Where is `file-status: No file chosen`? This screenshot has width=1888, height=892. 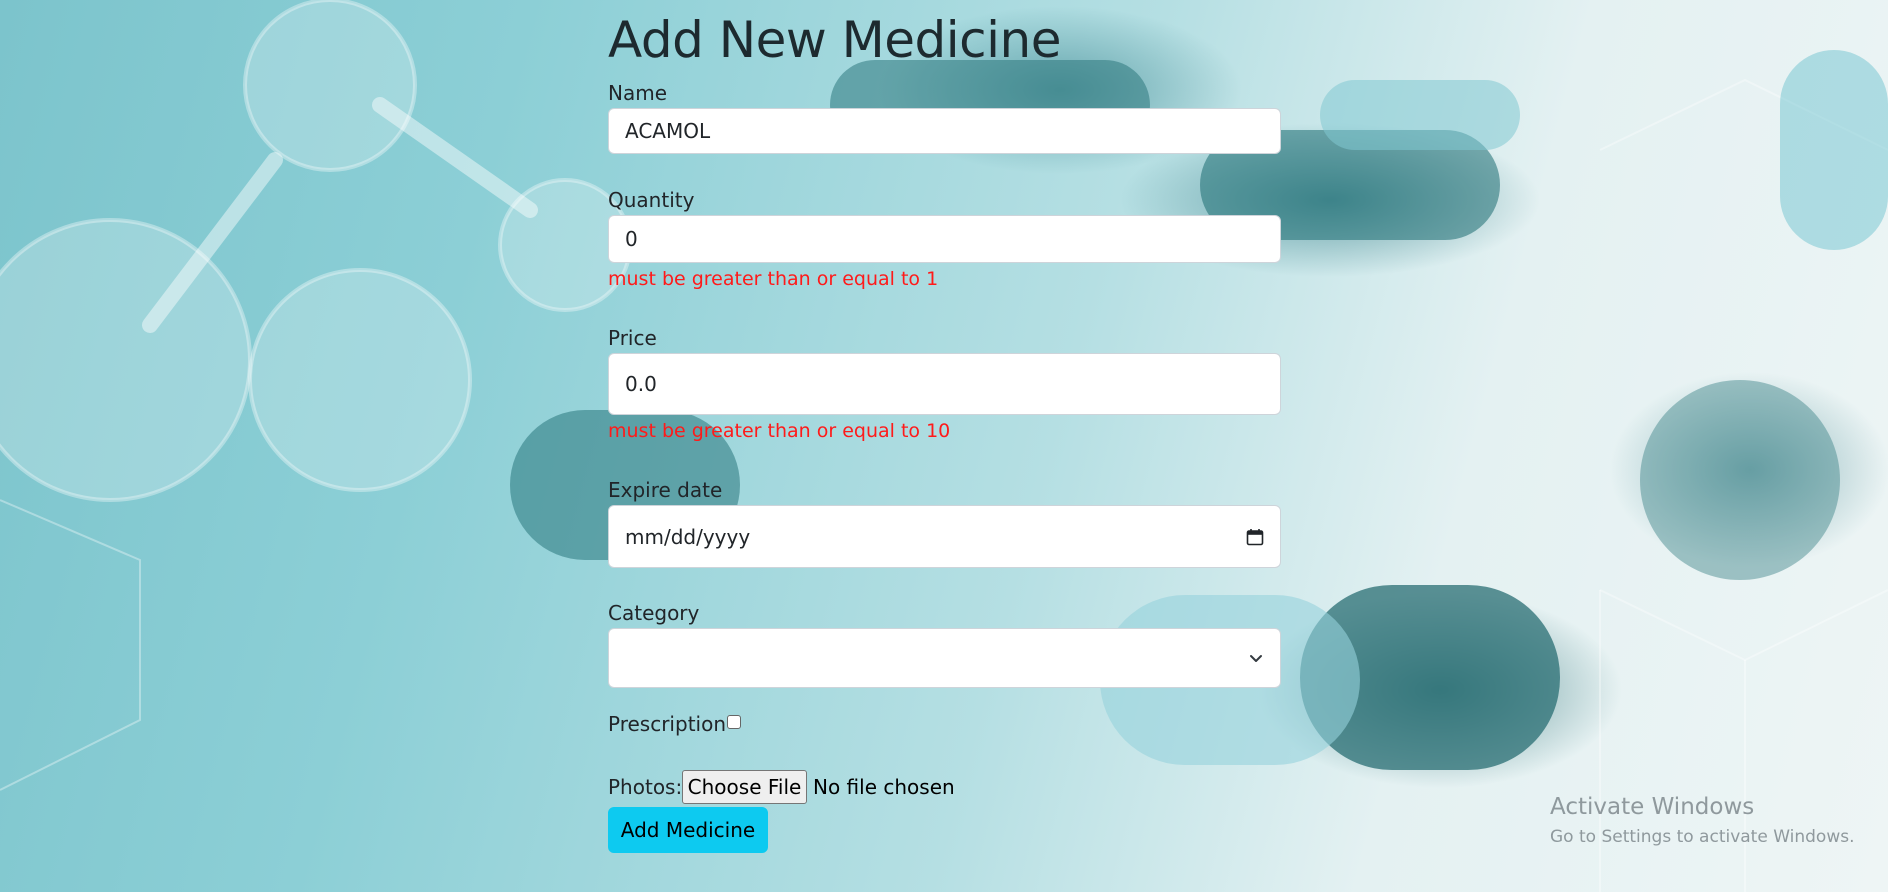
file-status: No file chosen is located at coordinates (884, 787).